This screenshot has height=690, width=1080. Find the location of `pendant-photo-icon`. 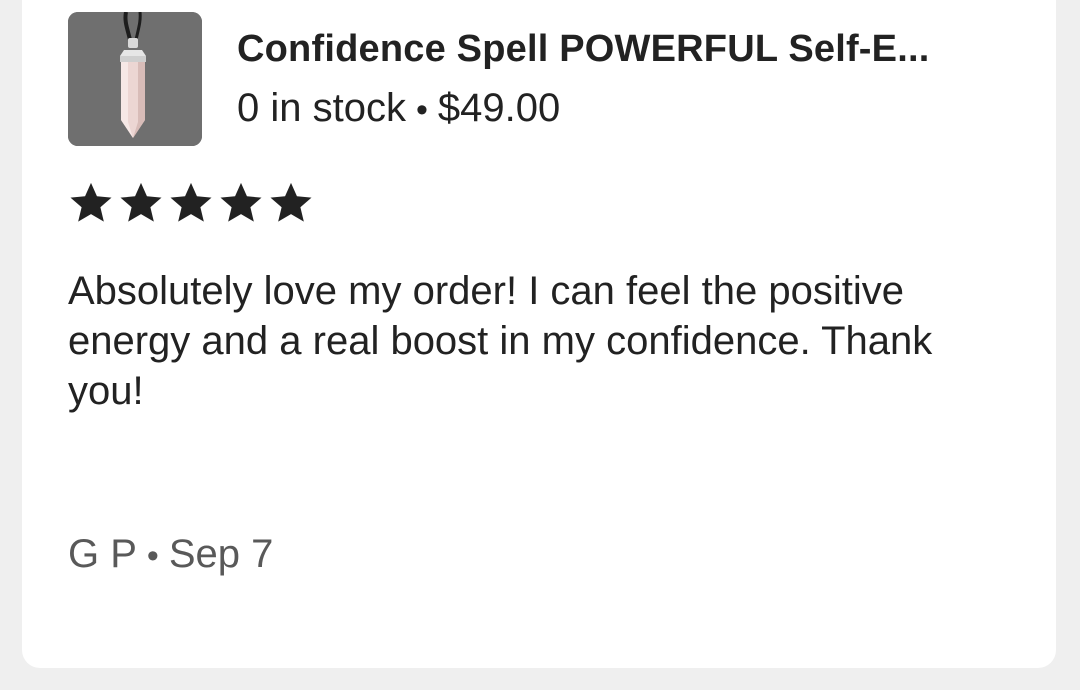

pendant-photo-icon is located at coordinates (135, 79).